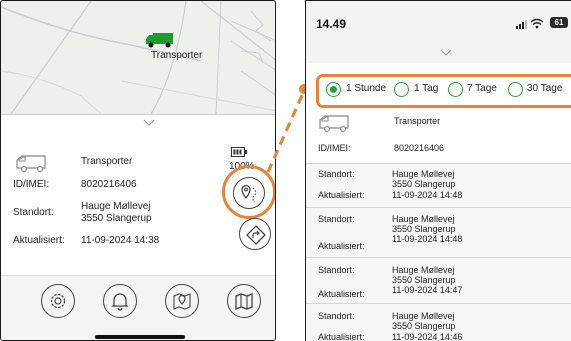 The width and height of the screenshot is (571, 341). I want to click on status-battery: 61, so click(559, 22).